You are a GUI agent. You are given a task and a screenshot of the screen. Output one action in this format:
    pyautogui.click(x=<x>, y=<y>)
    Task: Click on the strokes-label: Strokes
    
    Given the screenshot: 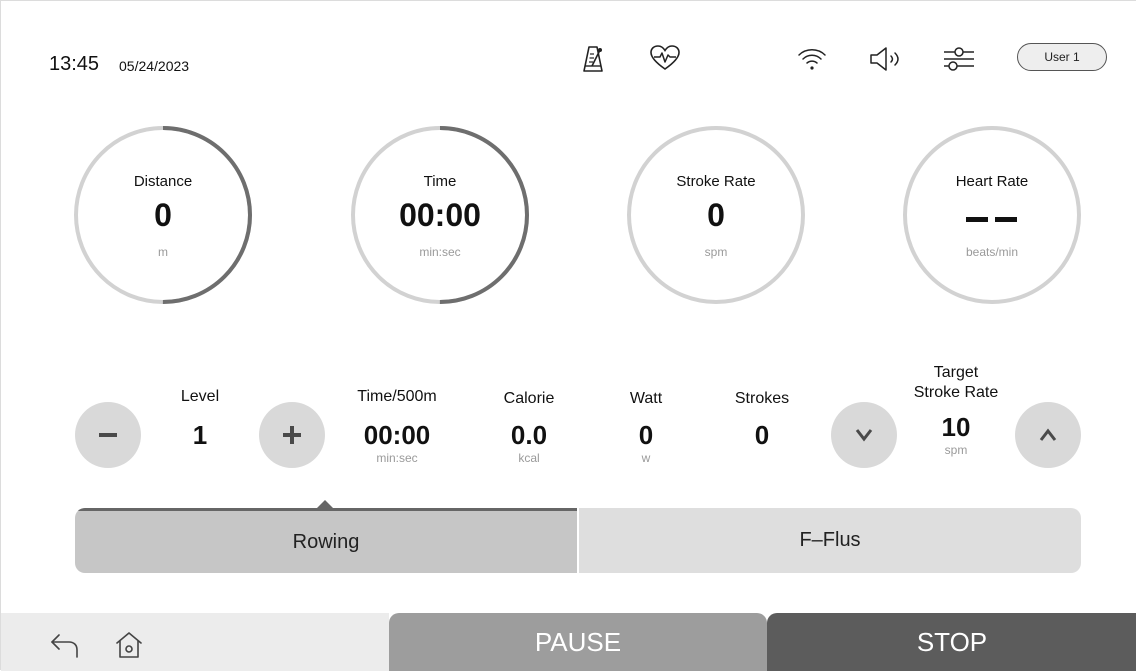 What is the action you would take?
    pyautogui.click(x=762, y=398)
    